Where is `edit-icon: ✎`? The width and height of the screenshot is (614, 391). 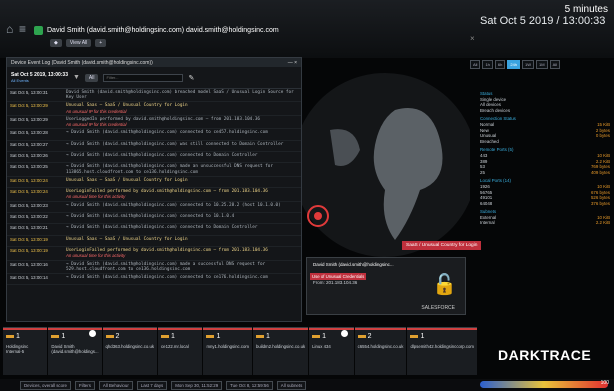
edit-icon: ✎ is located at coordinates (191, 78).